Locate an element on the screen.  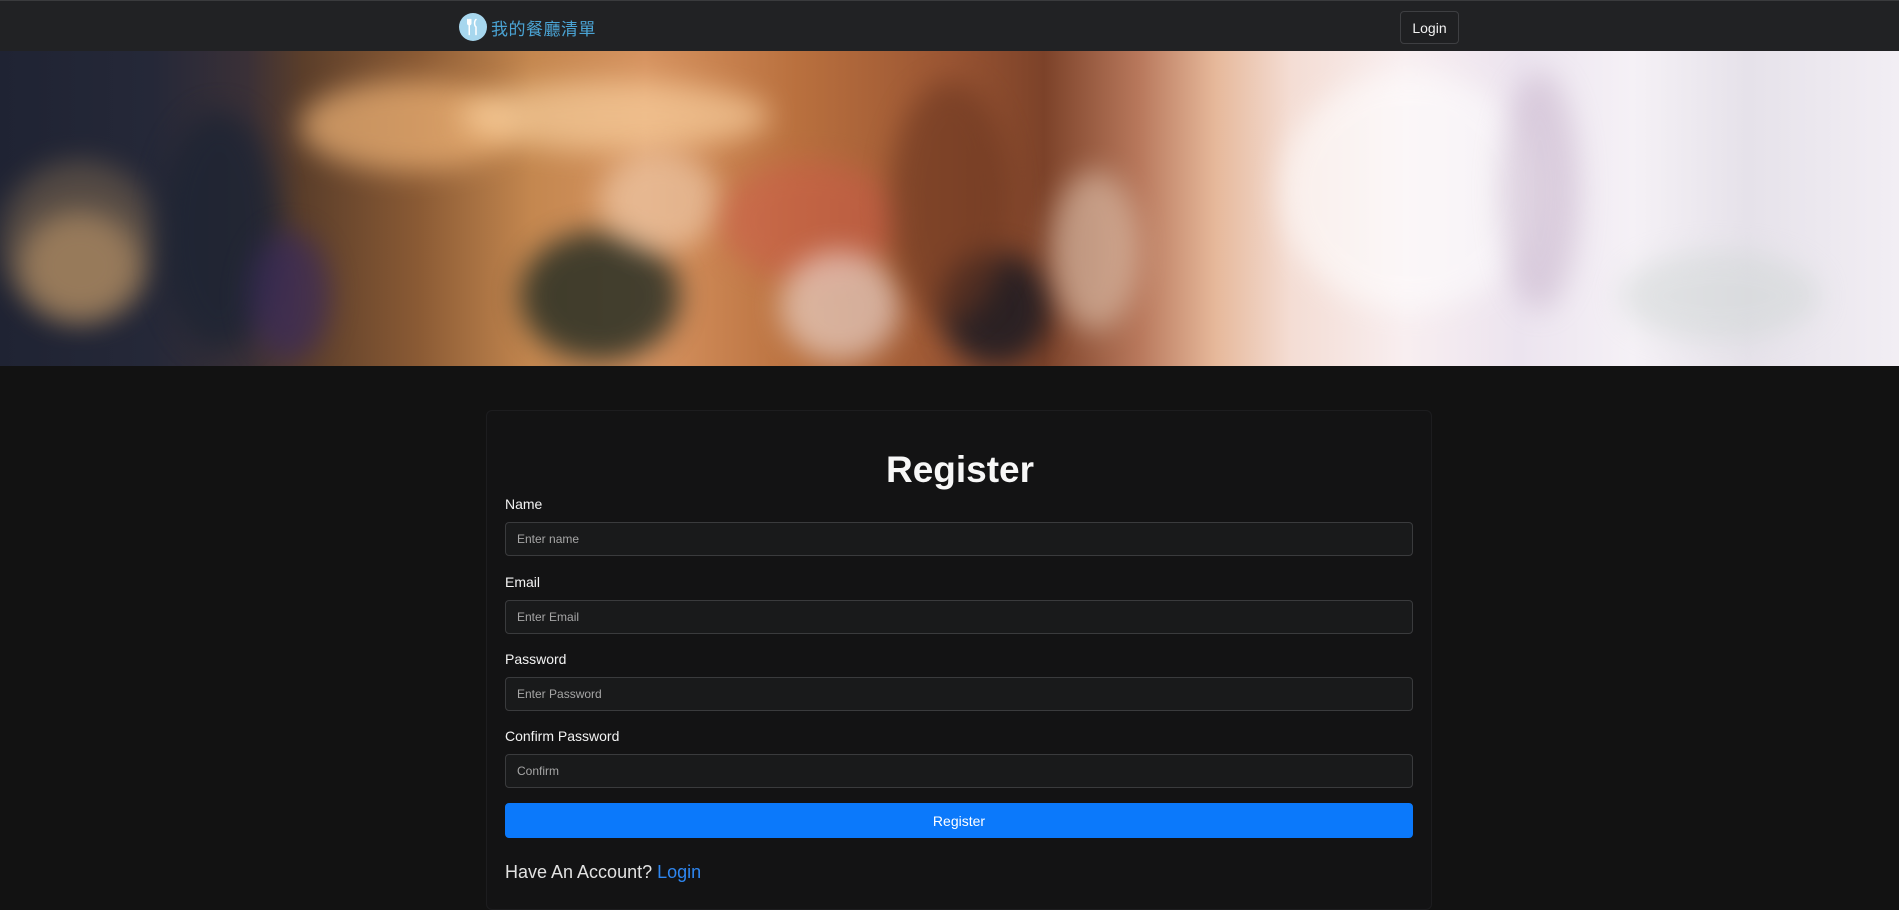
login-link: Login is located at coordinates (679, 872).